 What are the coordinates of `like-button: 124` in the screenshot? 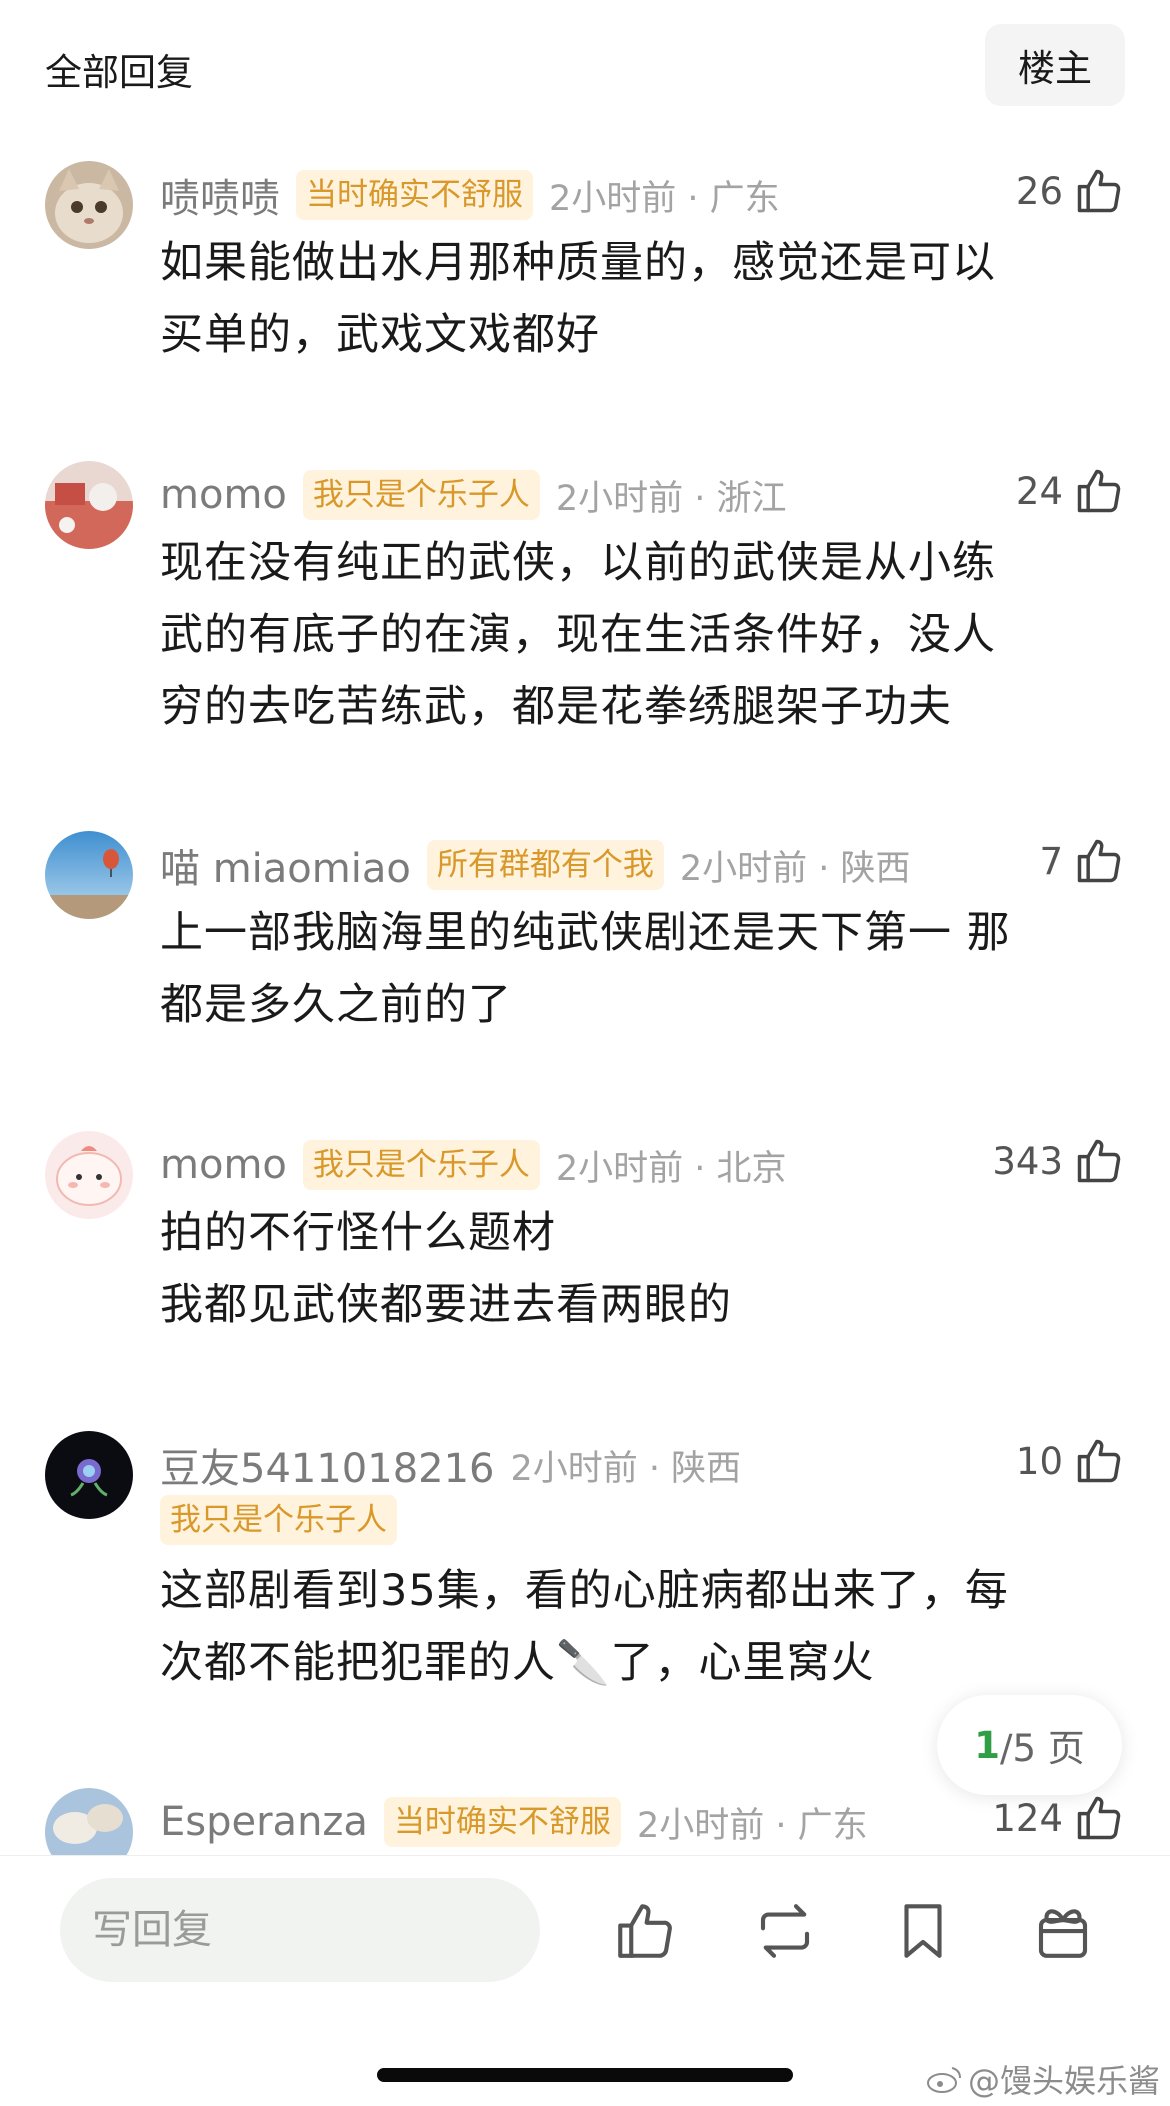 It's located at (1058, 1818).